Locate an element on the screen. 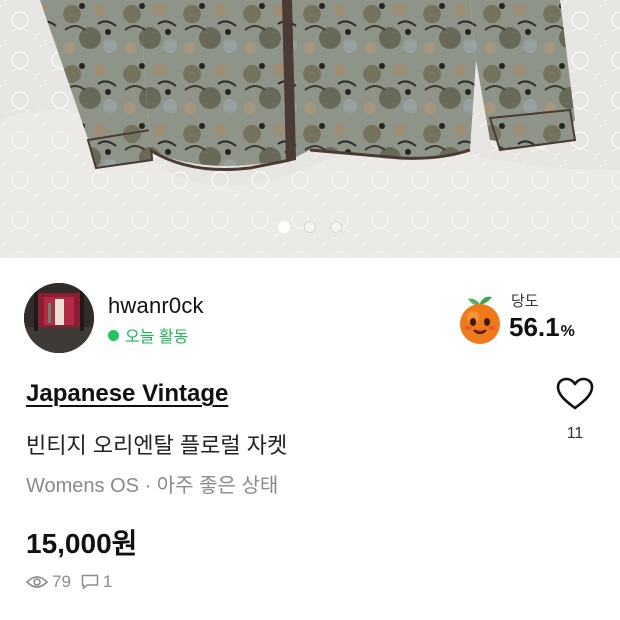 This screenshot has width=620, height=620. sweetness-badge: 당도 56.1% is located at coordinates (526, 317).